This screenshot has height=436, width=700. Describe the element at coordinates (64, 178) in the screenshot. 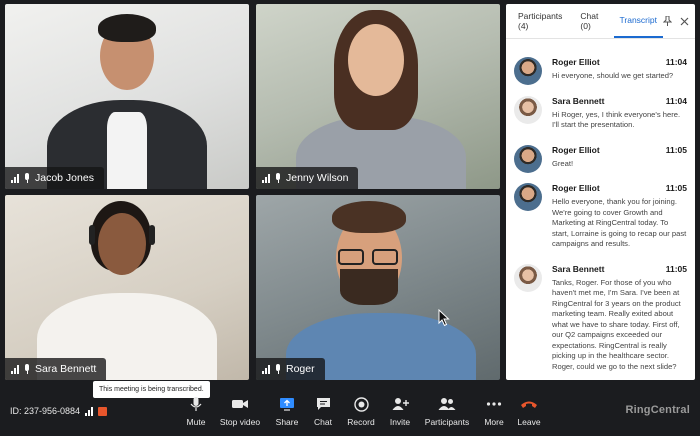

I see `participant-name: Jacob Jones` at that location.